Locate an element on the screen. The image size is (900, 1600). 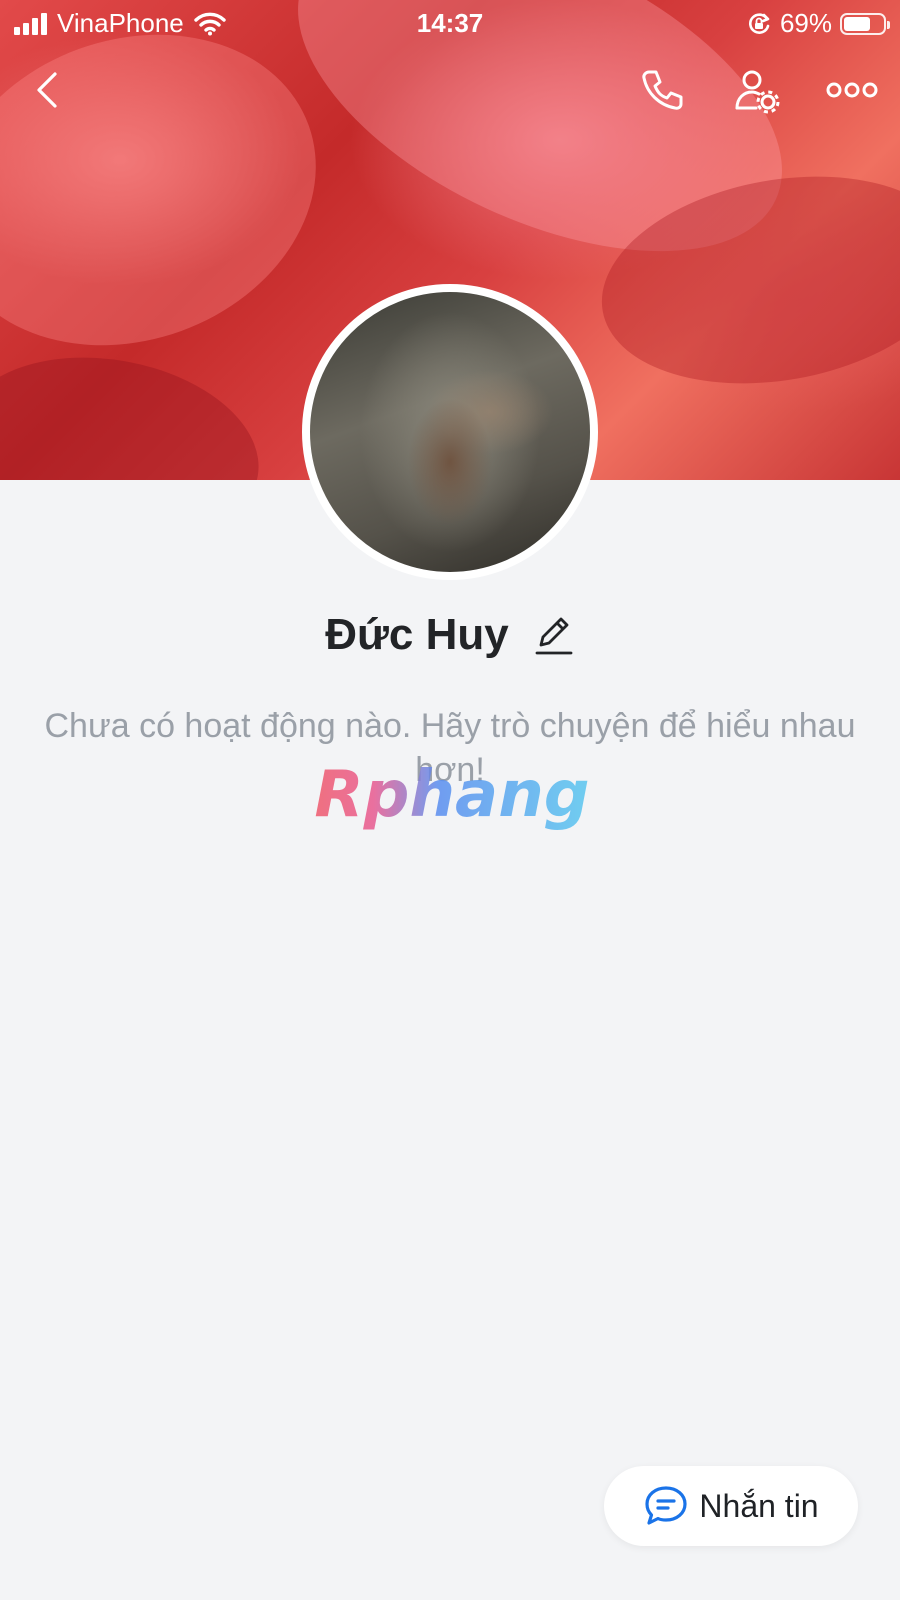
more-horizontal-icon is located at coordinates (852, 90).